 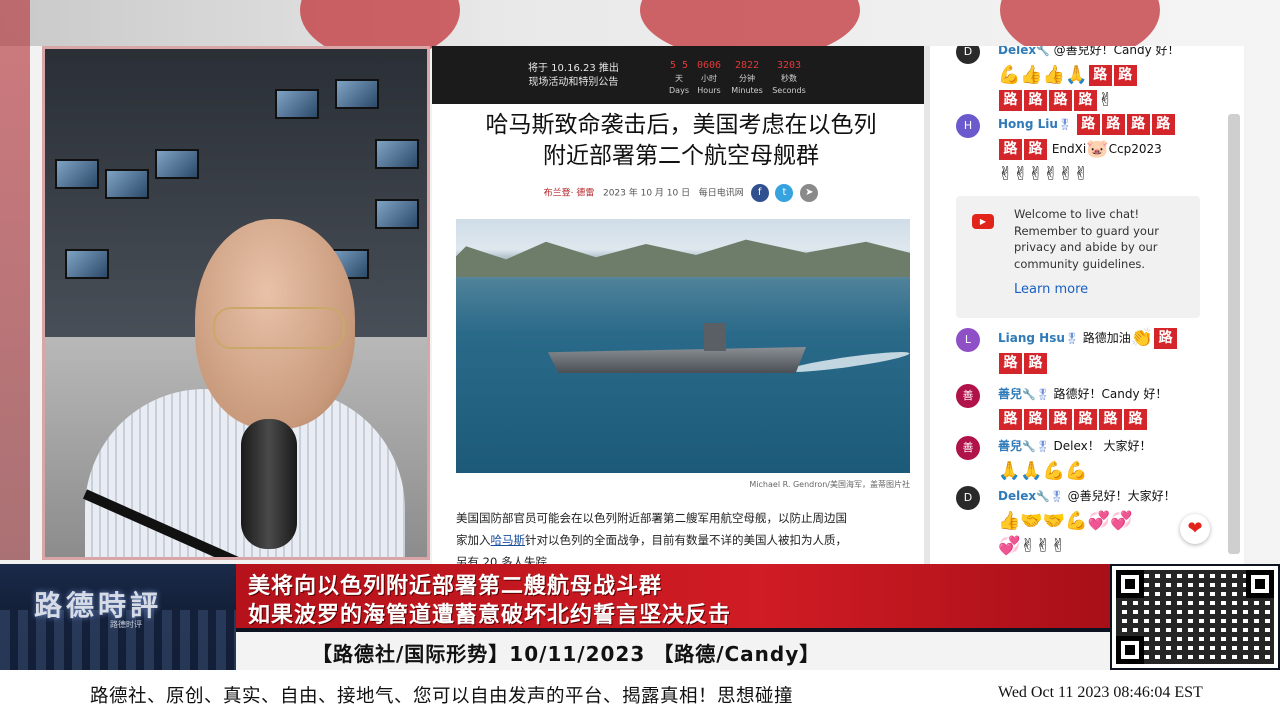 What do you see at coordinates (715, 337) in the screenshot?
I see `photo-carrier-island` at bounding box center [715, 337].